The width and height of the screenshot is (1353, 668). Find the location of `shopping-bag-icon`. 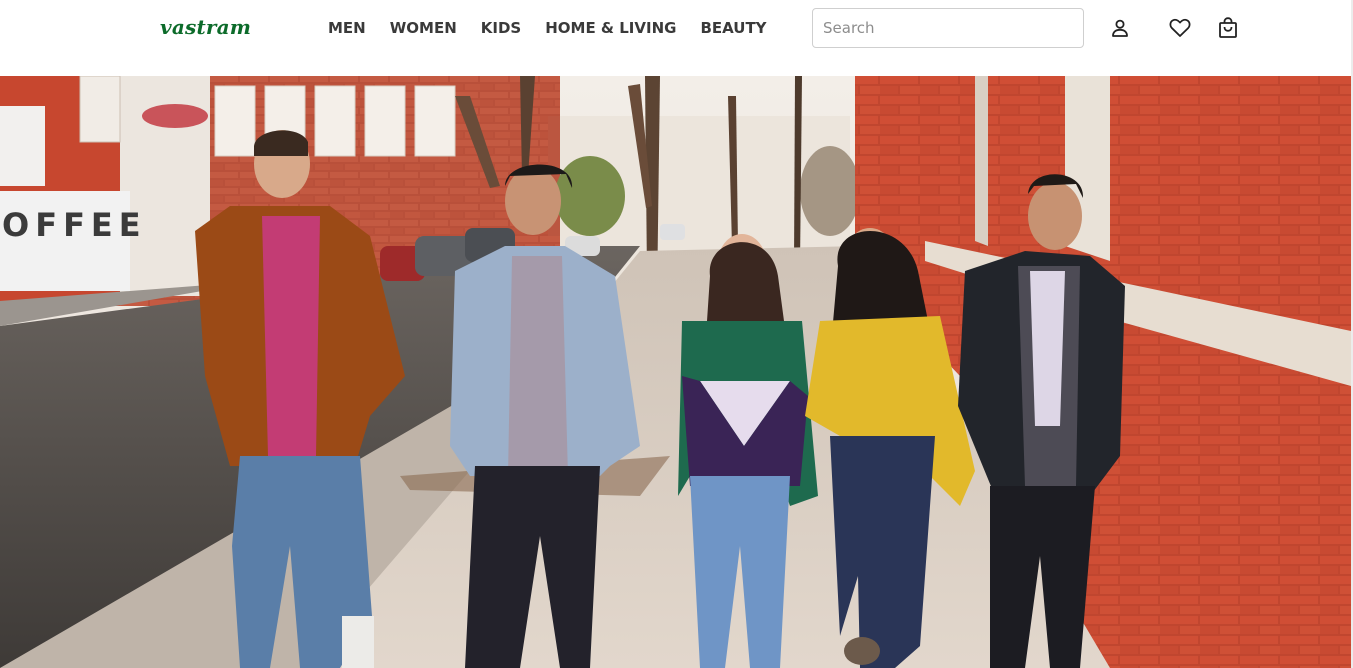

shopping-bag-icon is located at coordinates (1228, 28).